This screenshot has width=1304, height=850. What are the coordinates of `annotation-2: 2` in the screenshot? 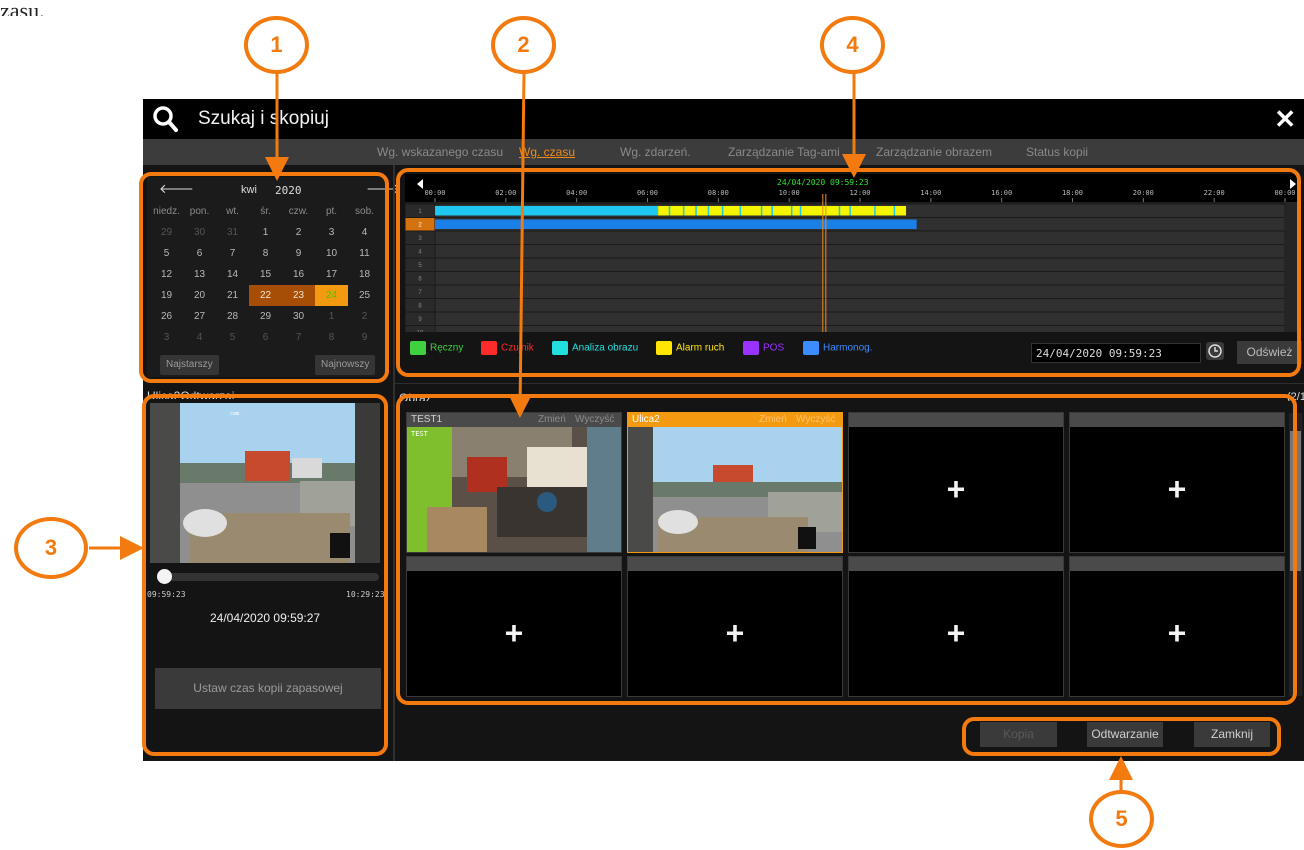 It's located at (523, 45).